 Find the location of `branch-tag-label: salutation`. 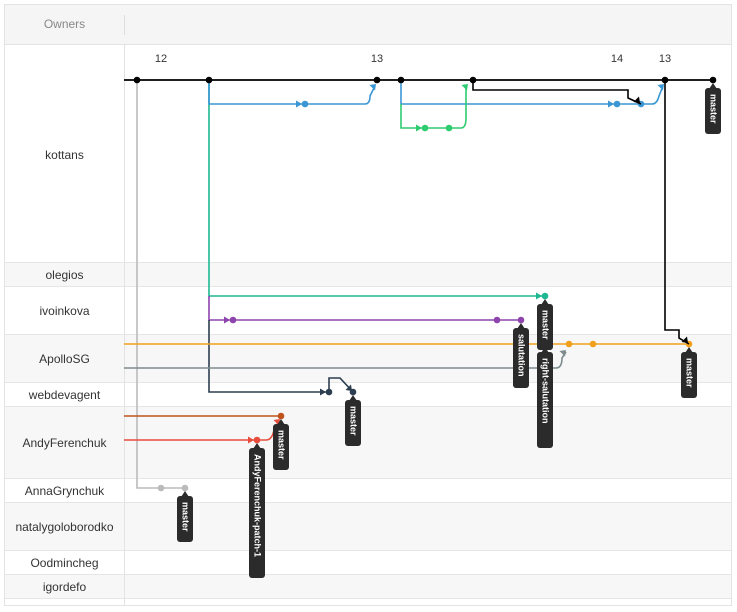

branch-tag-label: salutation is located at coordinates (522, 355).